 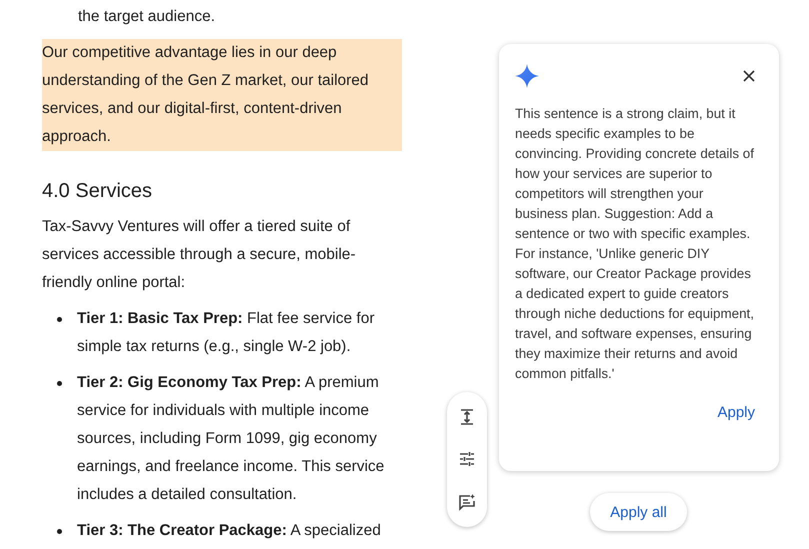 What do you see at coordinates (527, 76) in the screenshot?
I see `sparkle-icon` at bounding box center [527, 76].